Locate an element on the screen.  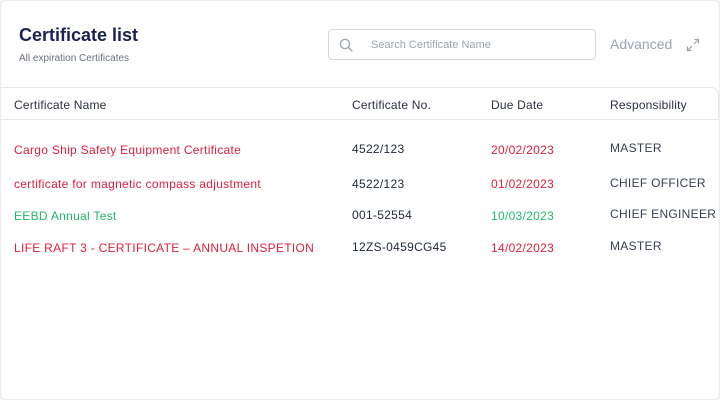
due-date: 10/03/2023 is located at coordinates (523, 216).